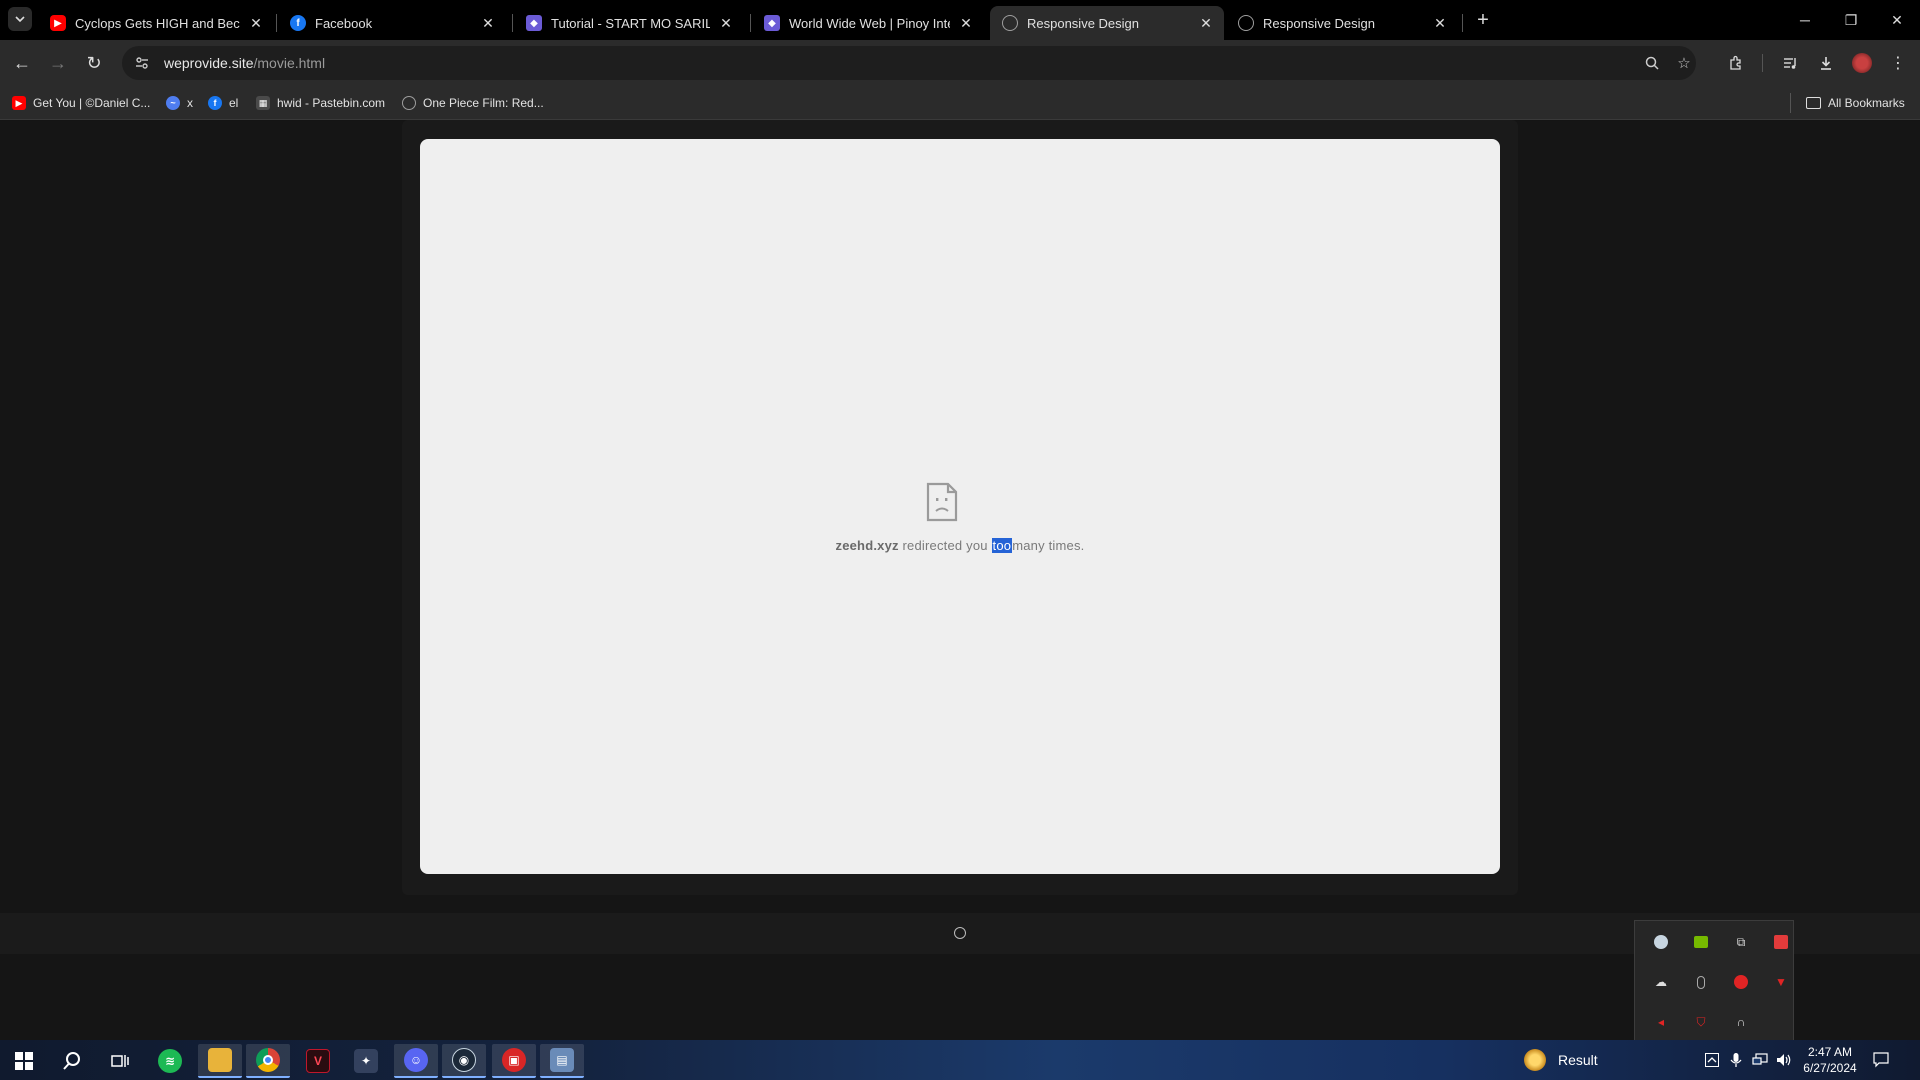 This screenshot has height=1080, width=1920. Describe the element at coordinates (1862, 63) in the screenshot. I see `profile-avatar` at that location.